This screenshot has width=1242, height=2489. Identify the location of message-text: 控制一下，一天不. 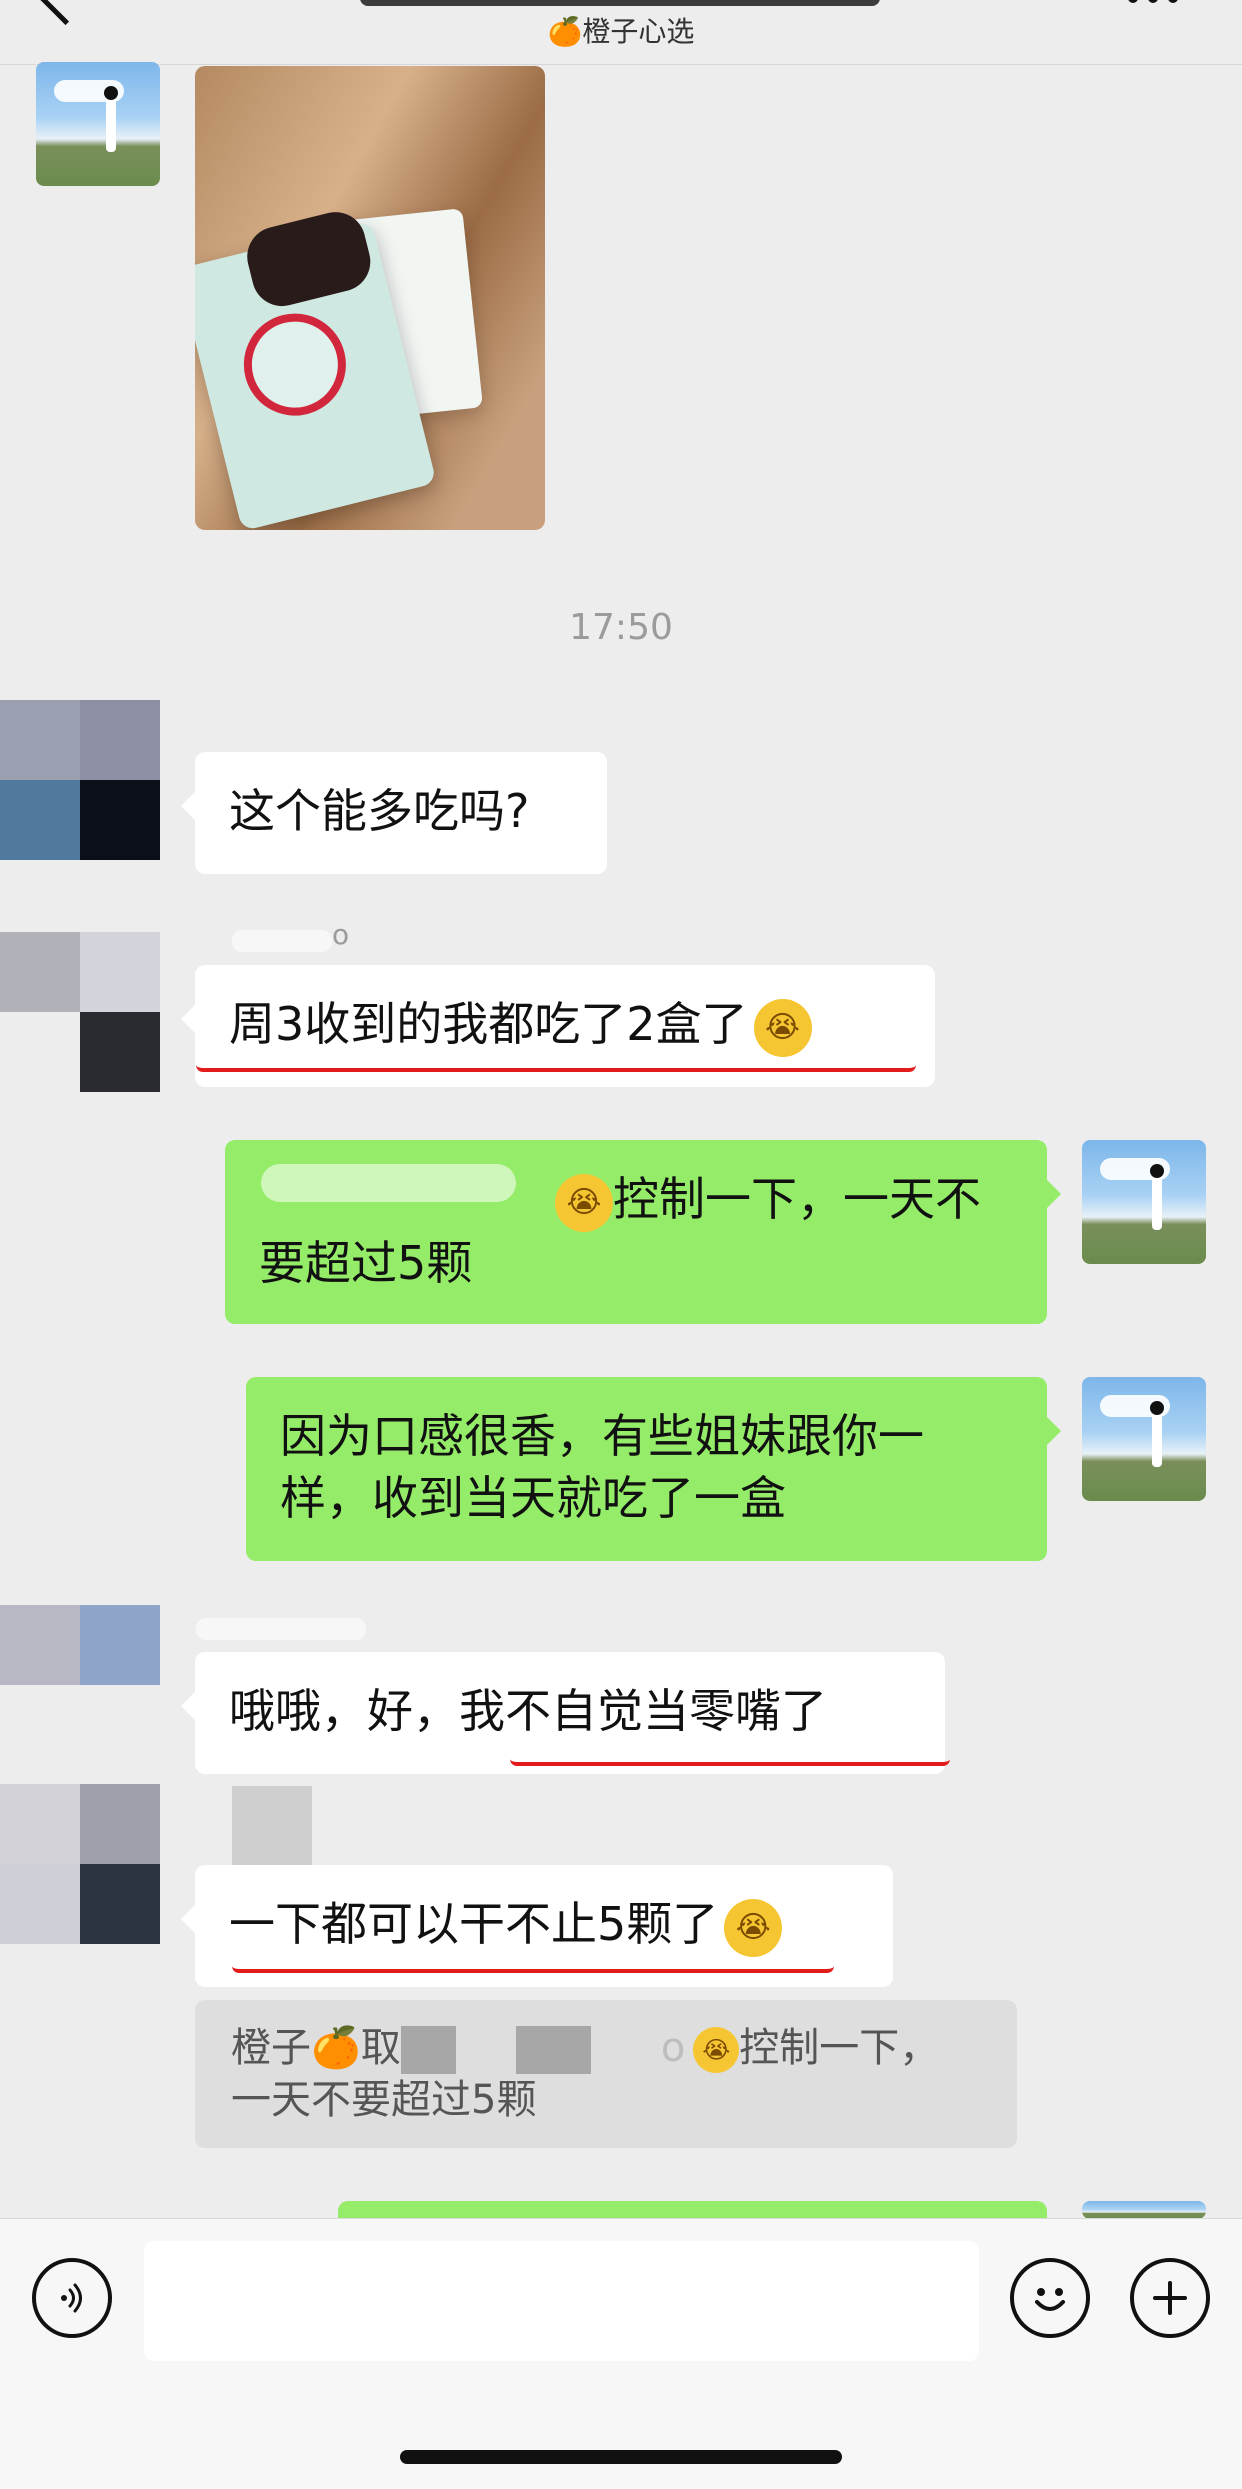
(797, 1199).